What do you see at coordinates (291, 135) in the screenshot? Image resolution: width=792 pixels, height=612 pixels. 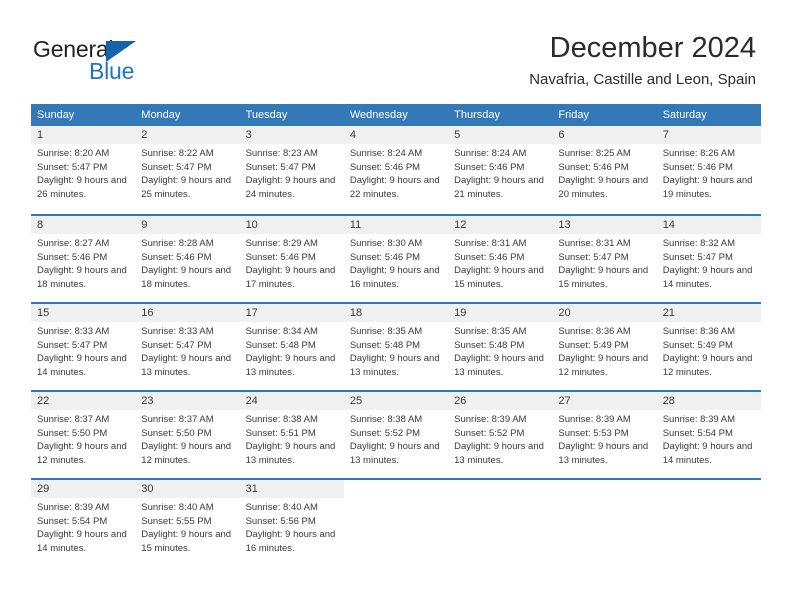 I see `day-number: 3` at bounding box center [291, 135].